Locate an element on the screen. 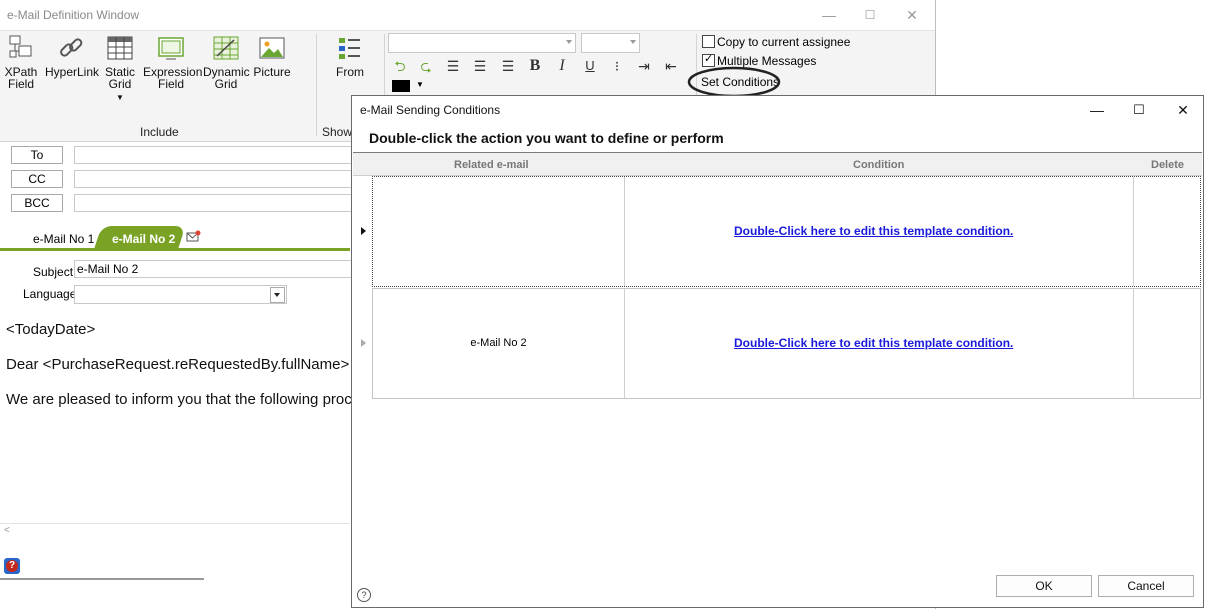 The height and width of the screenshot is (609, 1205). dynamic-grid-label-2: Grid is located at coordinates (226, 84).